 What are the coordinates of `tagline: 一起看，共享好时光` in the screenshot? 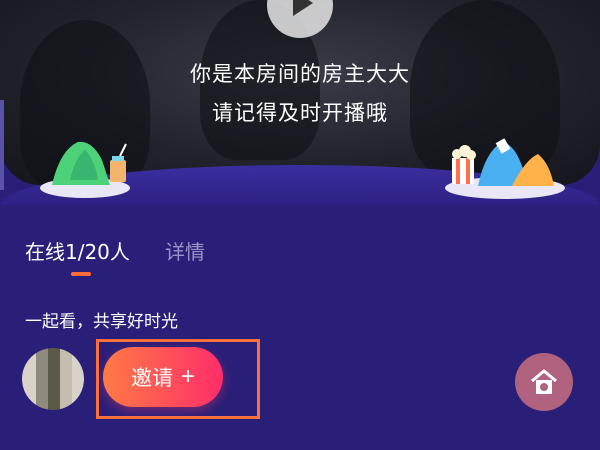 It's located at (101, 322).